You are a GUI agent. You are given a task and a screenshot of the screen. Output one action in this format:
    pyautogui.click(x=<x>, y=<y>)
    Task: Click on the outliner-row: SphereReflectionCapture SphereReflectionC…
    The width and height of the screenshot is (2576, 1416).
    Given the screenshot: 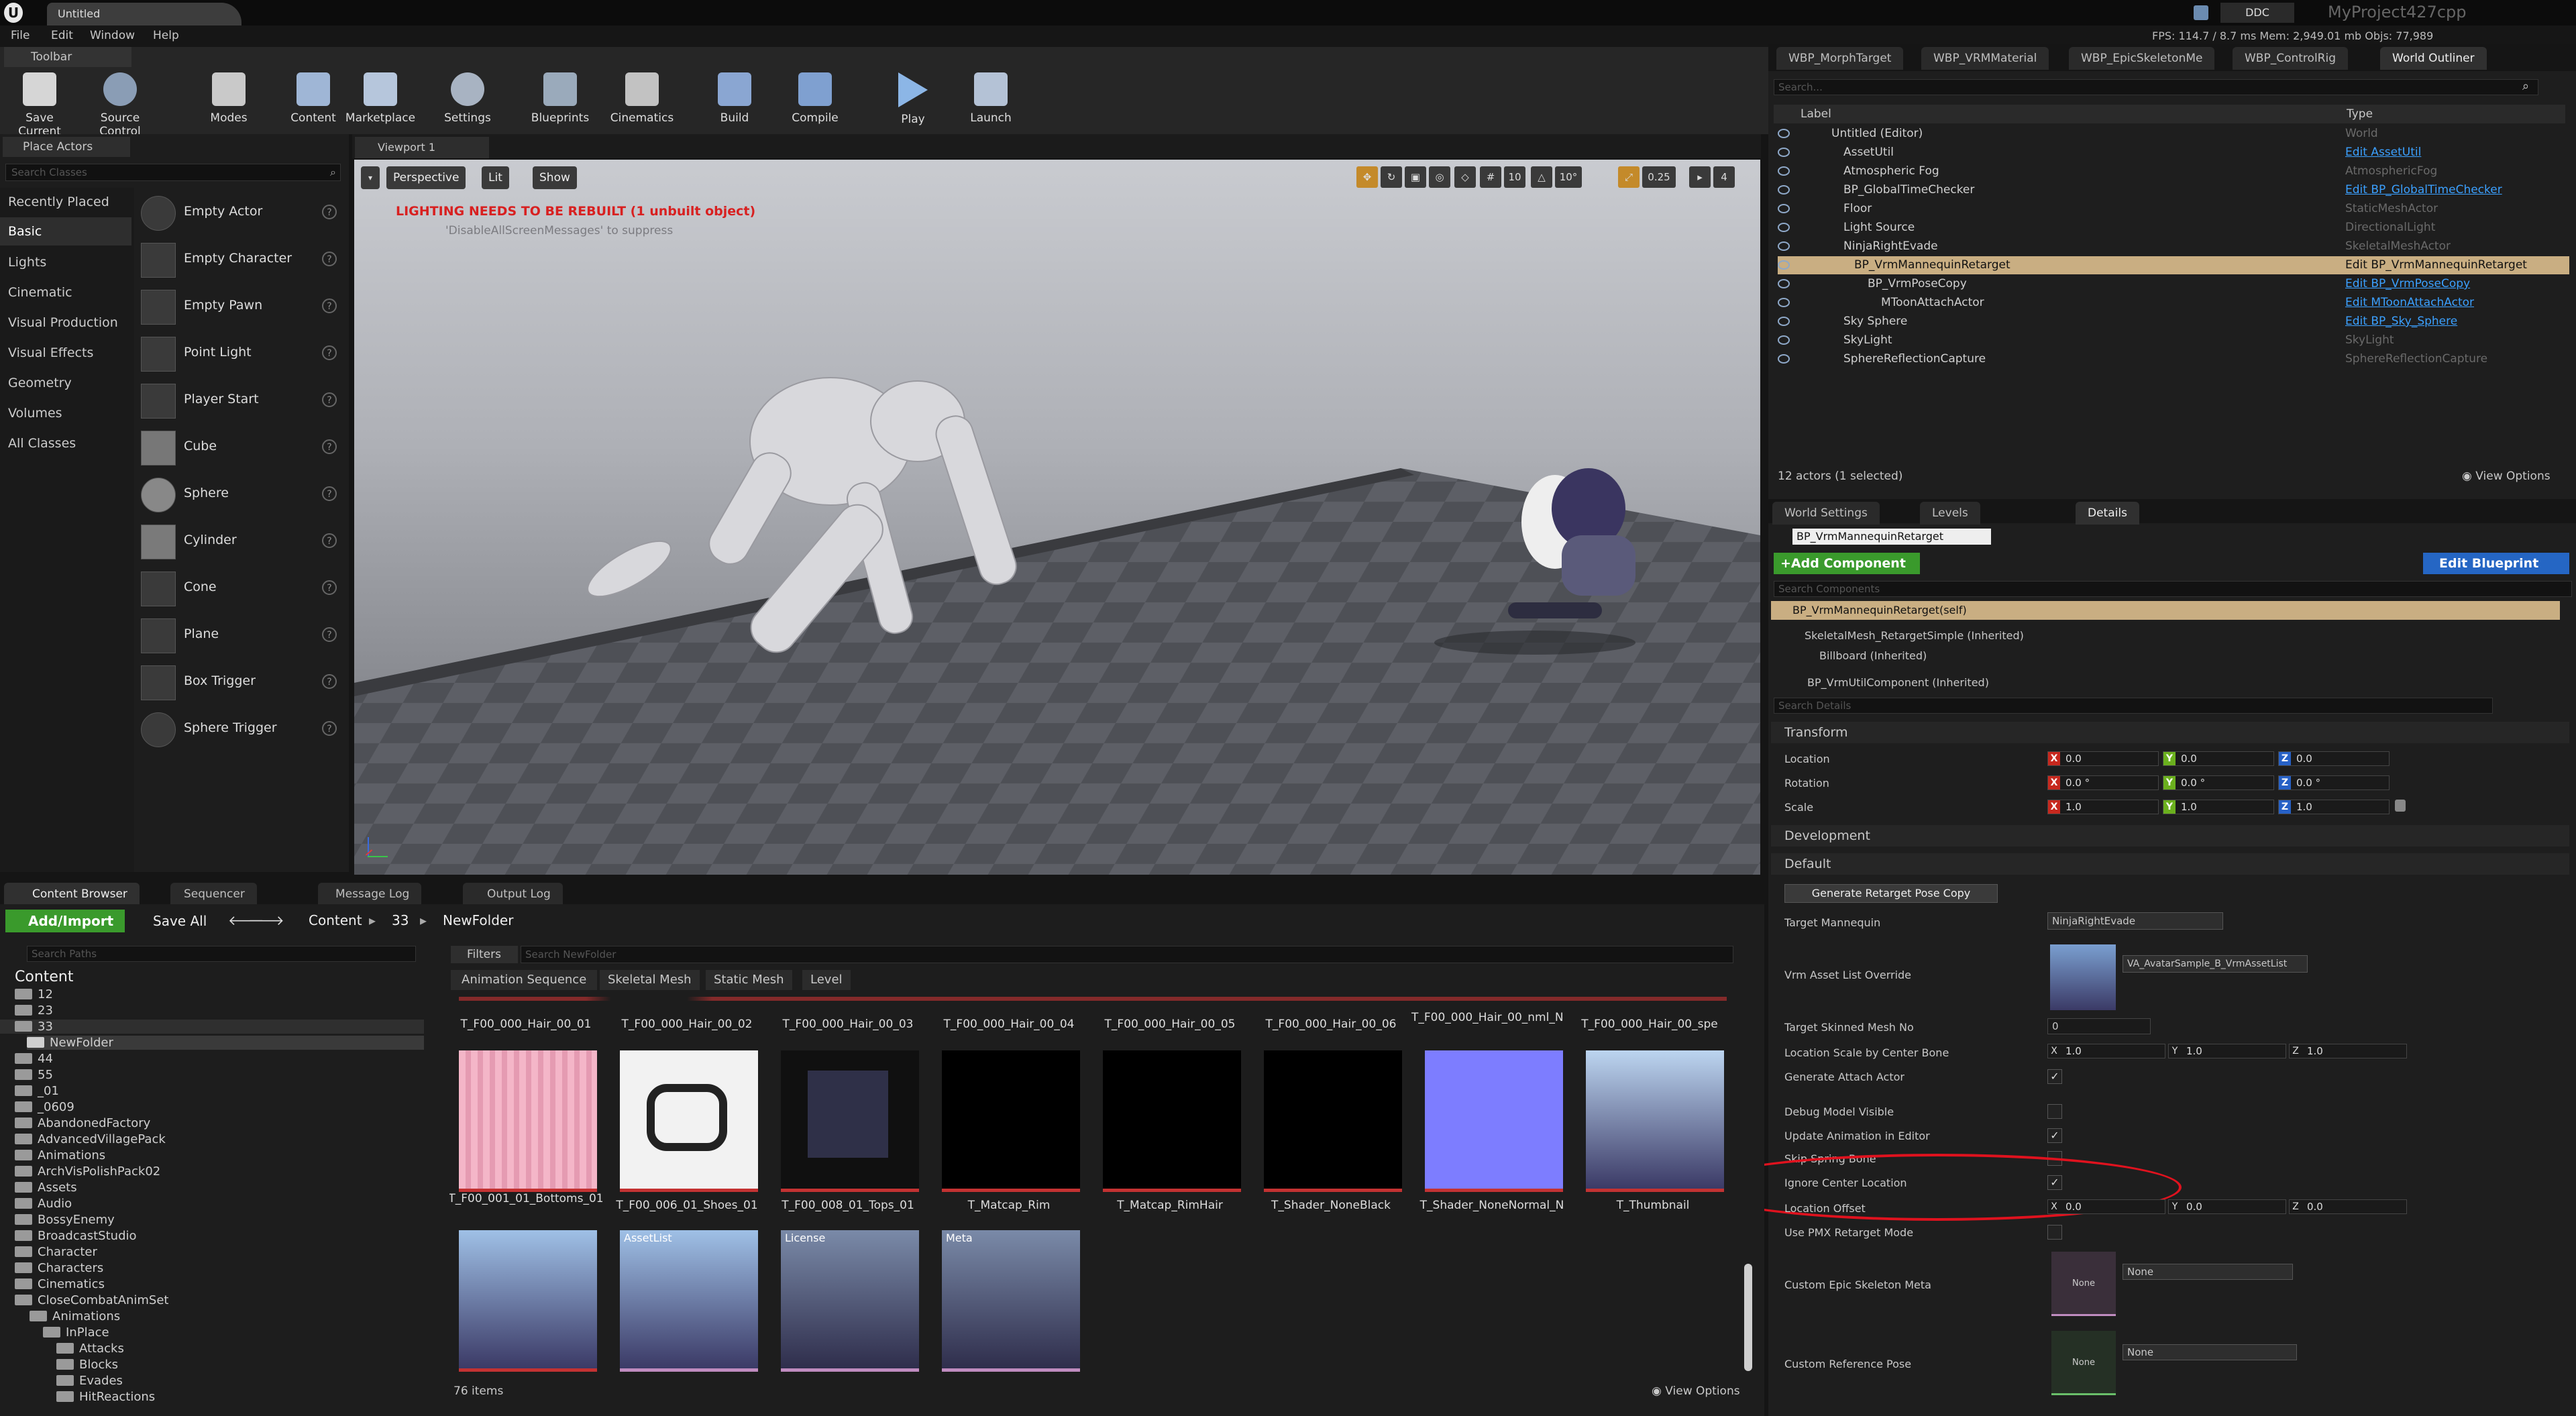 What is the action you would take?
    pyautogui.click(x=2173, y=359)
    